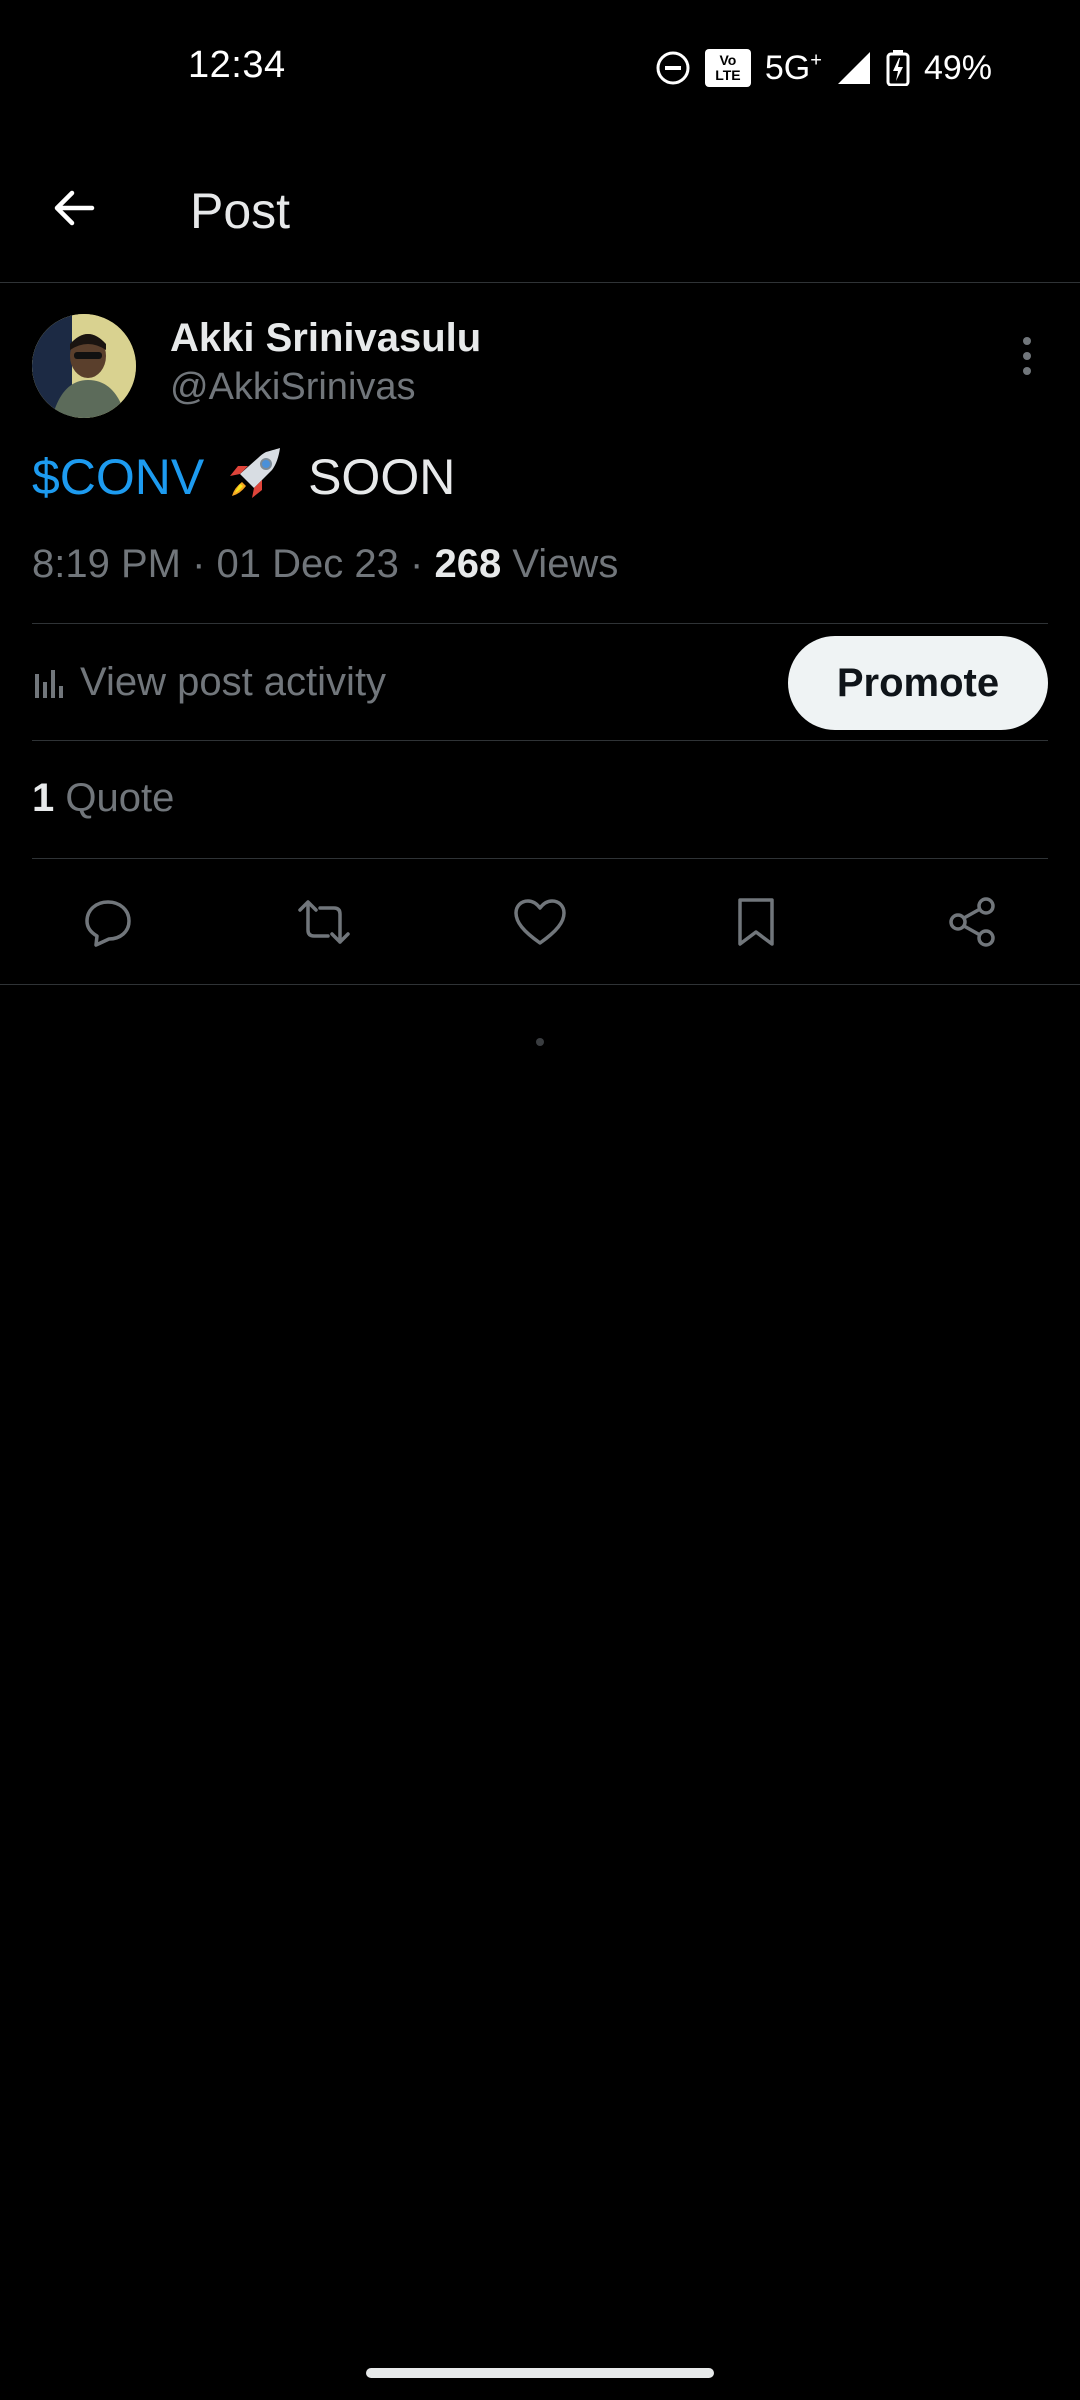 This screenshot has width=1080, height=2400. What do you see at coordinates (255, 473) in the screenshot?
I see `rocket-emoji` at bounding box center [255, 473].